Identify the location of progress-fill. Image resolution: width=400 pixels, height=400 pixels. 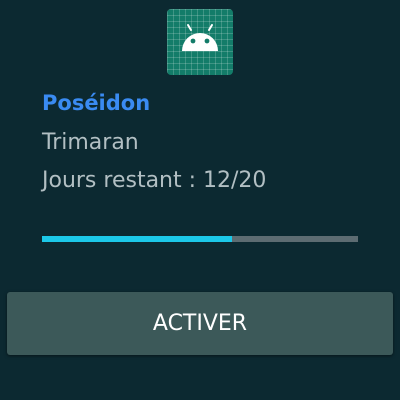
(137, 239).